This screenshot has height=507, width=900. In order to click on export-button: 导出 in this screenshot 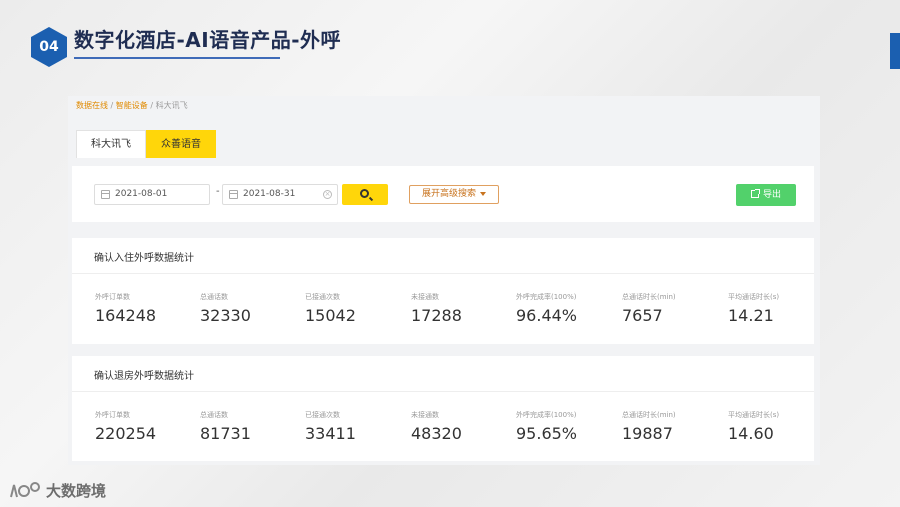, I will do `click(766, 195)`.